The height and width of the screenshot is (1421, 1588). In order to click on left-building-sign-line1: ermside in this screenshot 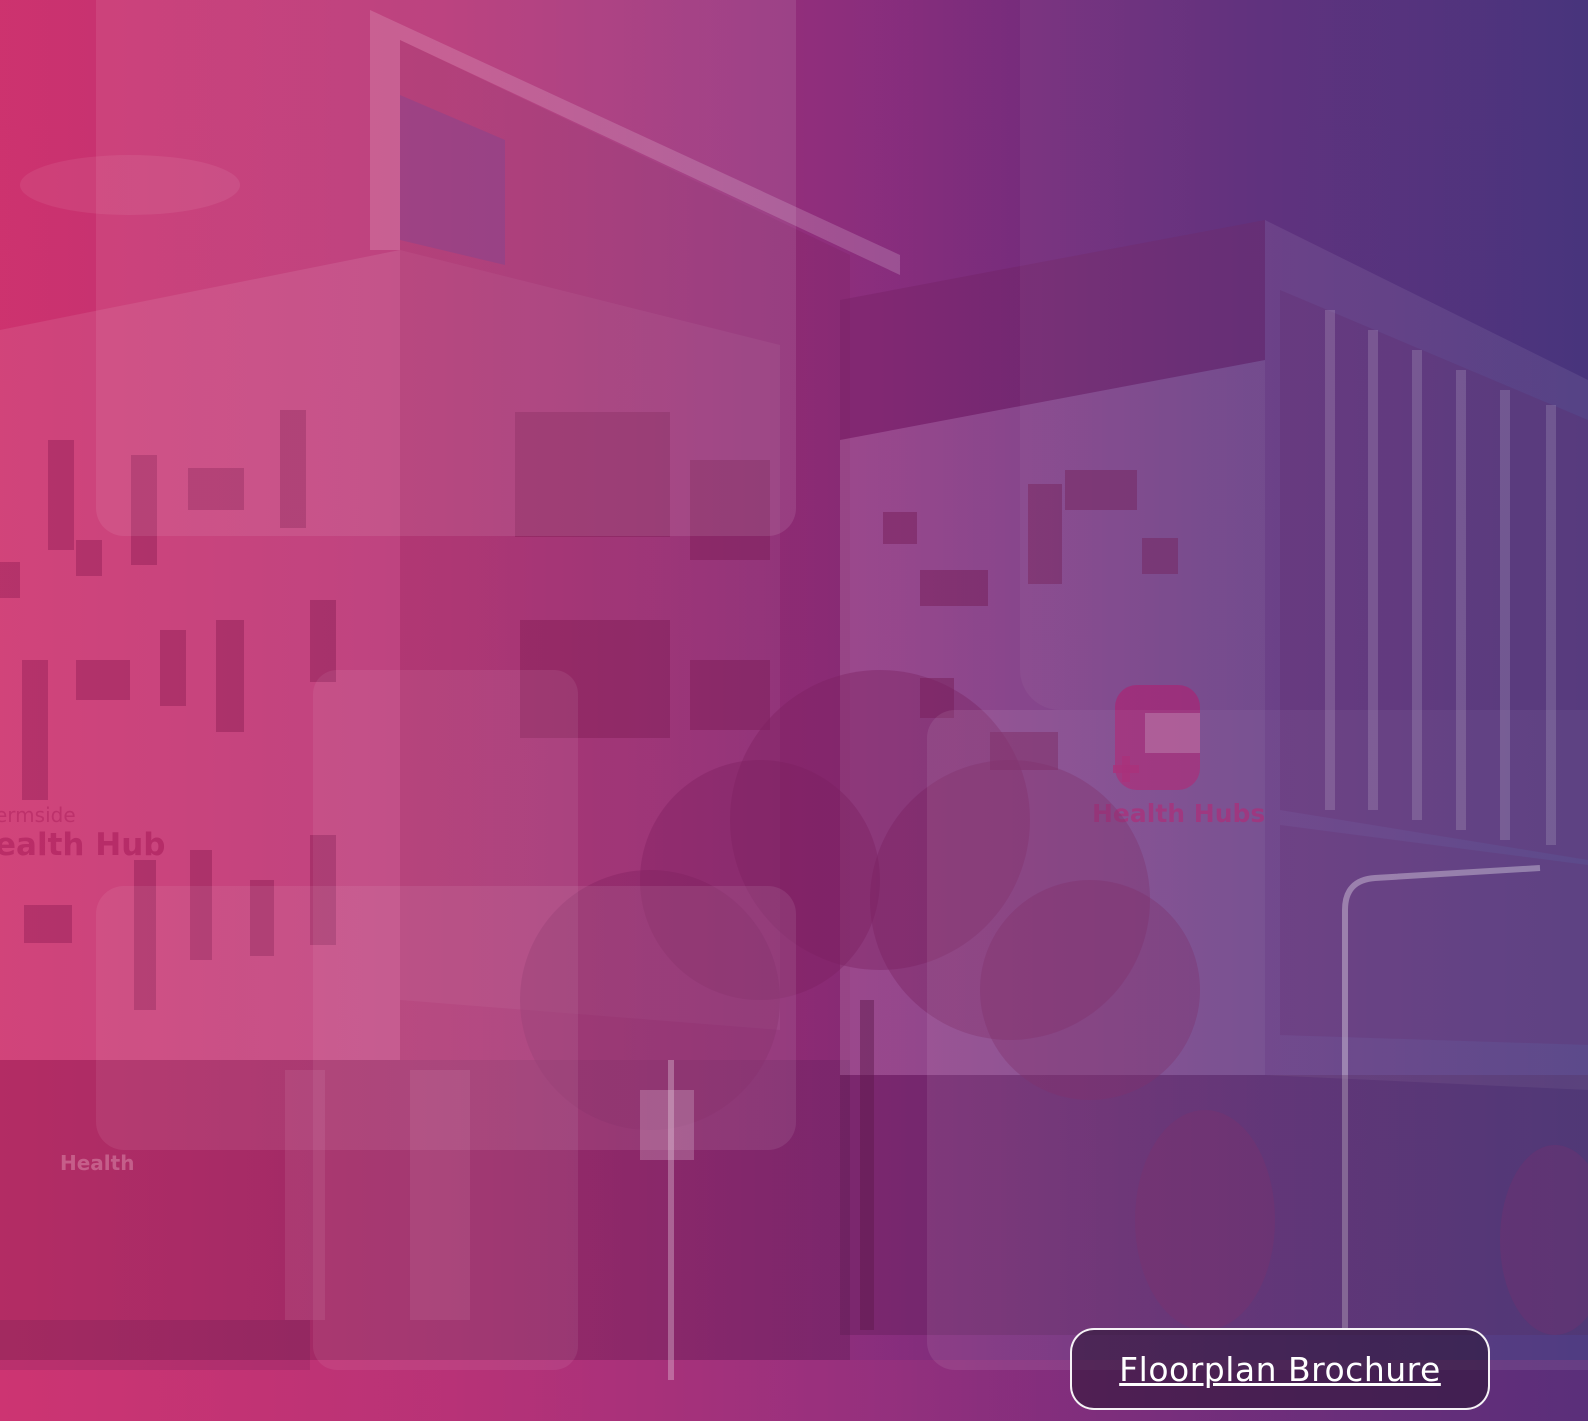, I will do `click(38, 815)`.